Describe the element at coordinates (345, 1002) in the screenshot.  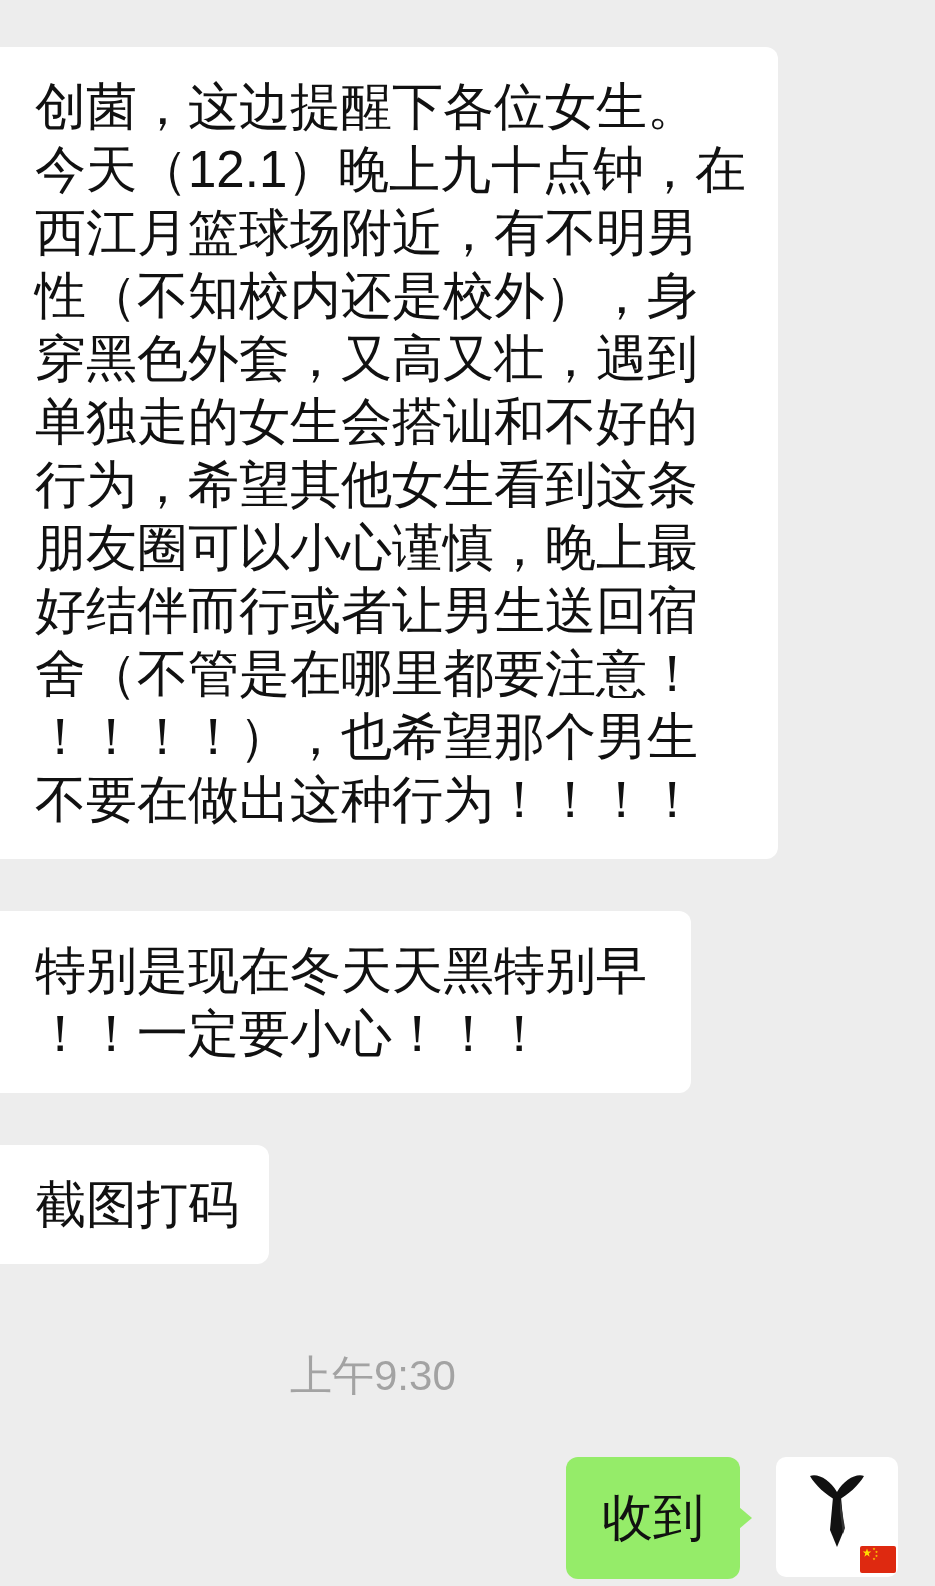
I see `message-bubble: 特别是现在冬天天黑特别早！！一定要小心！！！` at that location.